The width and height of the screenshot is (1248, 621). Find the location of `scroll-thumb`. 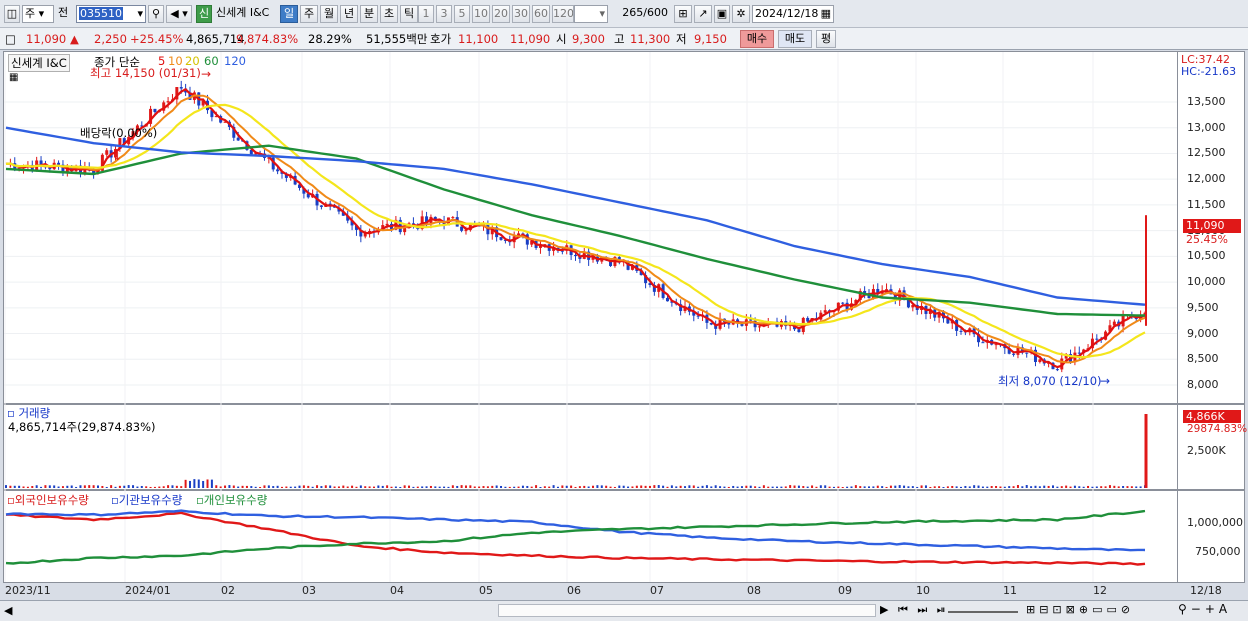

scroll-thumb is located at coordinates (687, 610).